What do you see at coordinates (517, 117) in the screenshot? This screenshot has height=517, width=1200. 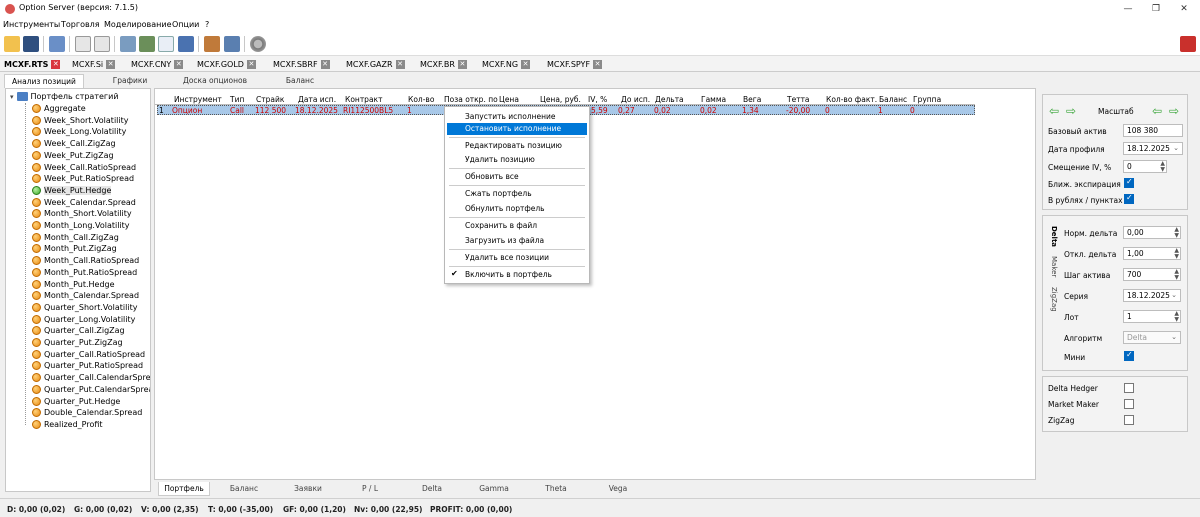 I see `menu-start-execution: Запустить исполнение` at bounding box center [517, 117].